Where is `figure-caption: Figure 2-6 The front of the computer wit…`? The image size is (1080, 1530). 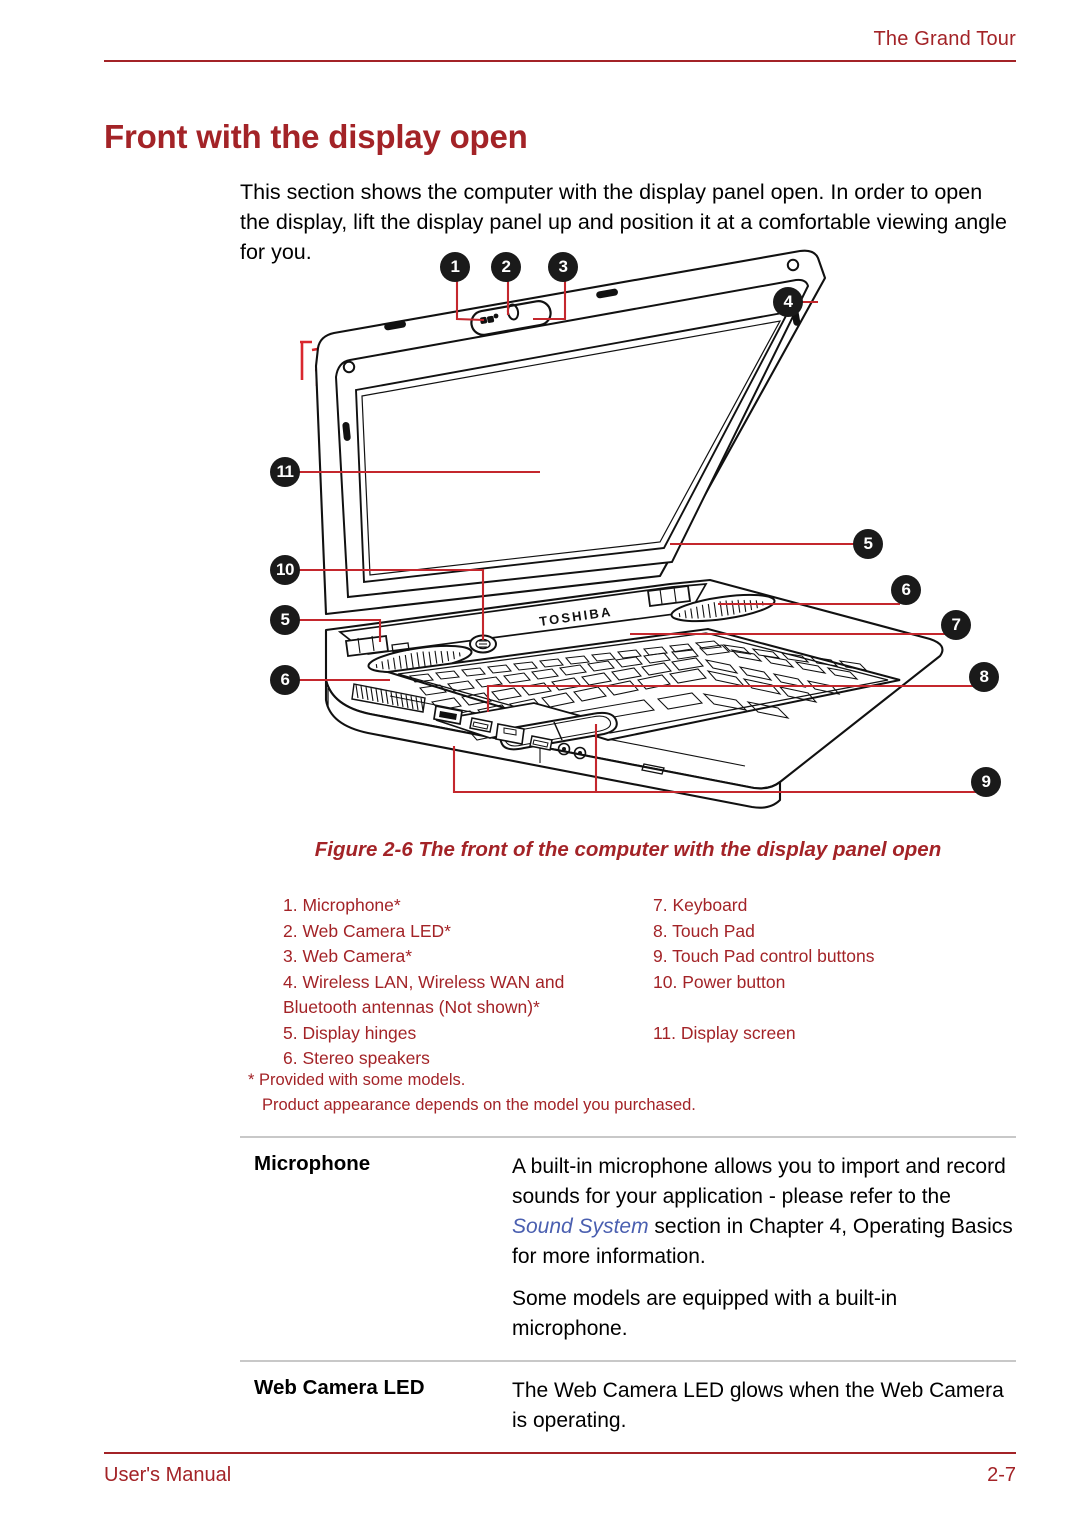
figure-caption: Figure 2-6 The front of the computer wit… is located at coordinates (628, 849).